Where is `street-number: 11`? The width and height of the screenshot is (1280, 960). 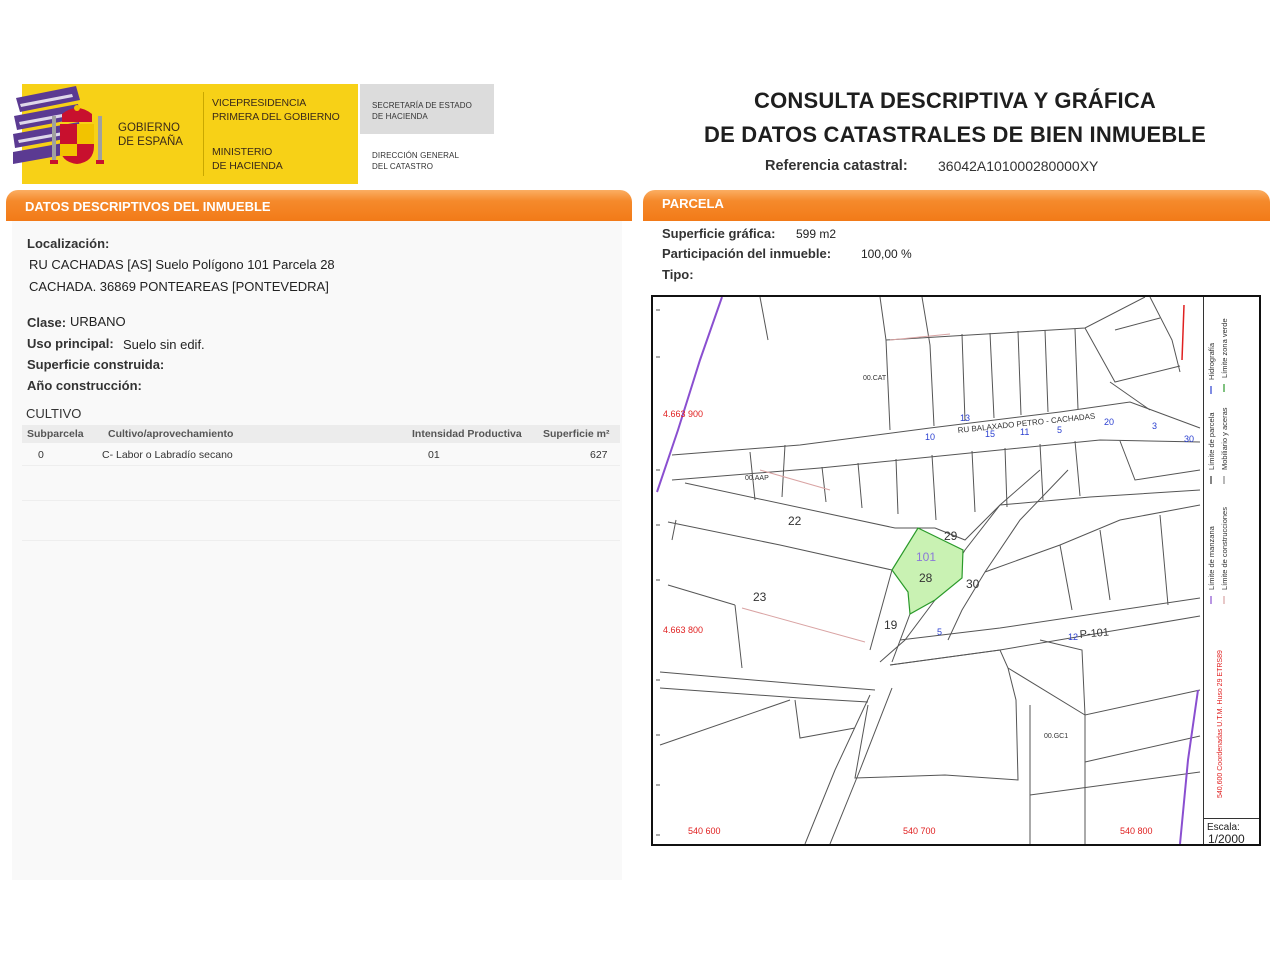
street-number: 11 is located at coordinates (1024, 432).